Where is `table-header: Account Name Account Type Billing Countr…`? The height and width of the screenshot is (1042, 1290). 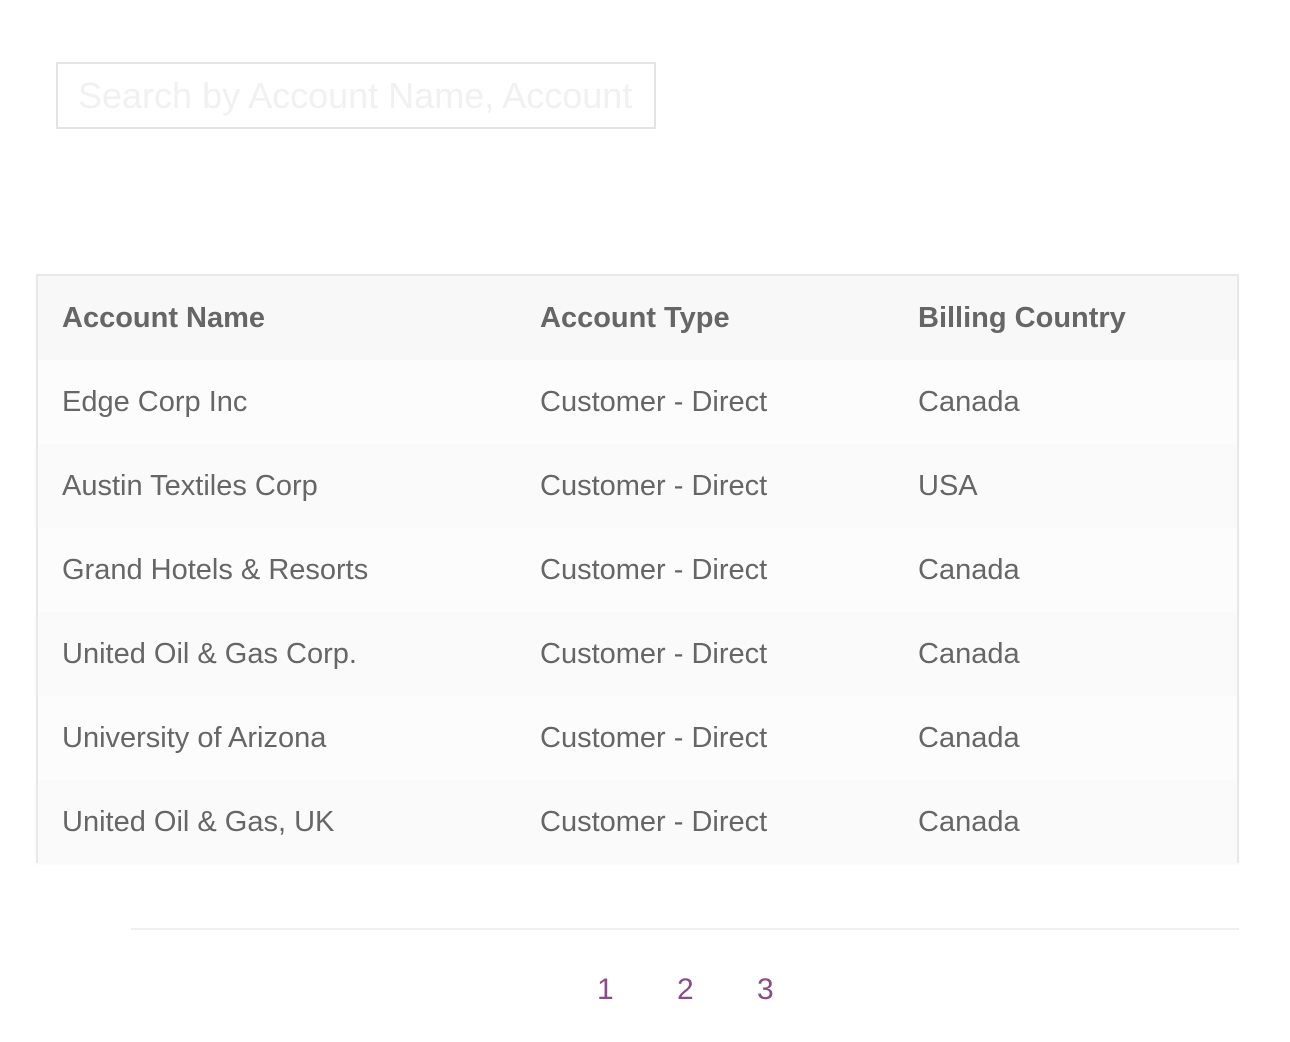 table-header: Account Name Account Type Billing Countr… is located at coordinates (637, 318).